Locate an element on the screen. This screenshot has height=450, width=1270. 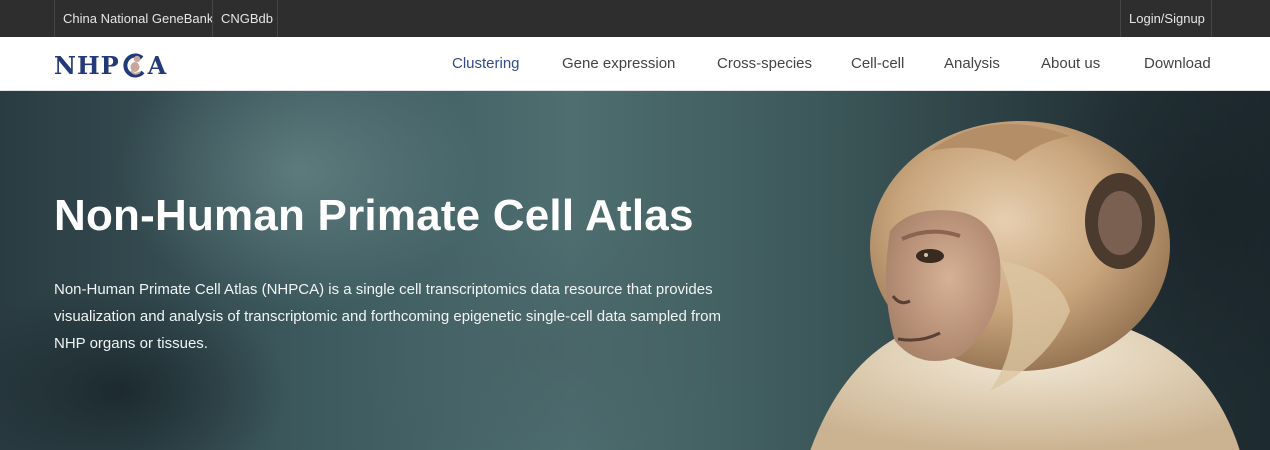
nav-clustering: Clustering is located at coordinates (486, 64).